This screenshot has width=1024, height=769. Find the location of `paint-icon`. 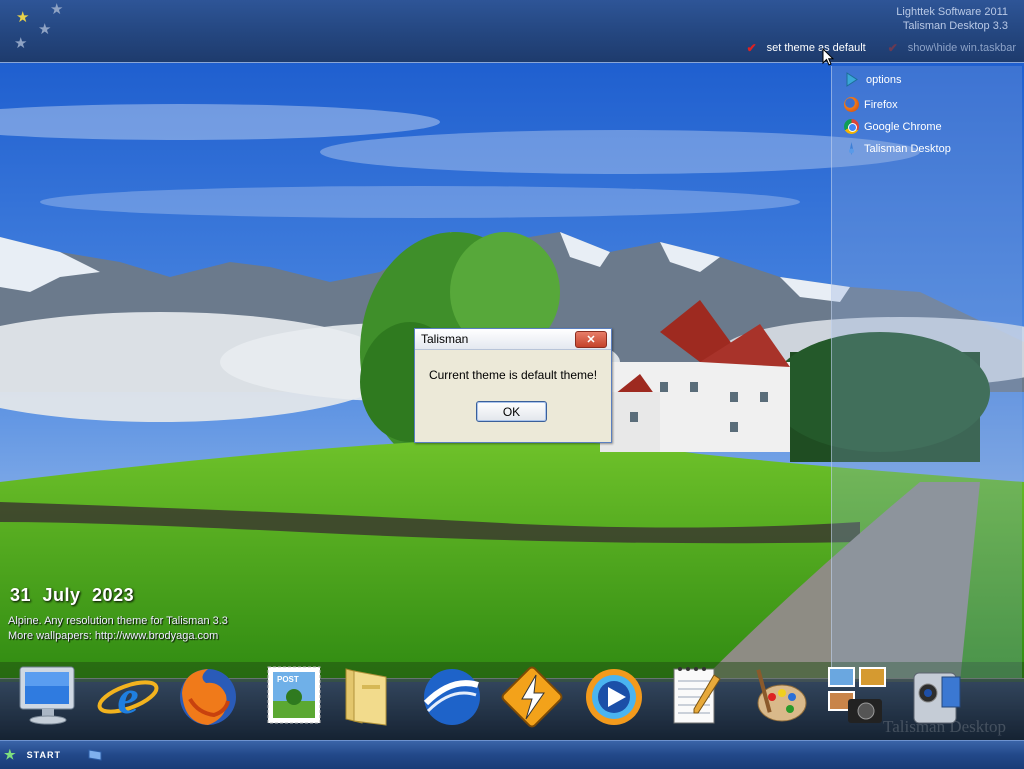

paint-icon is located at coordinates (781, 695).